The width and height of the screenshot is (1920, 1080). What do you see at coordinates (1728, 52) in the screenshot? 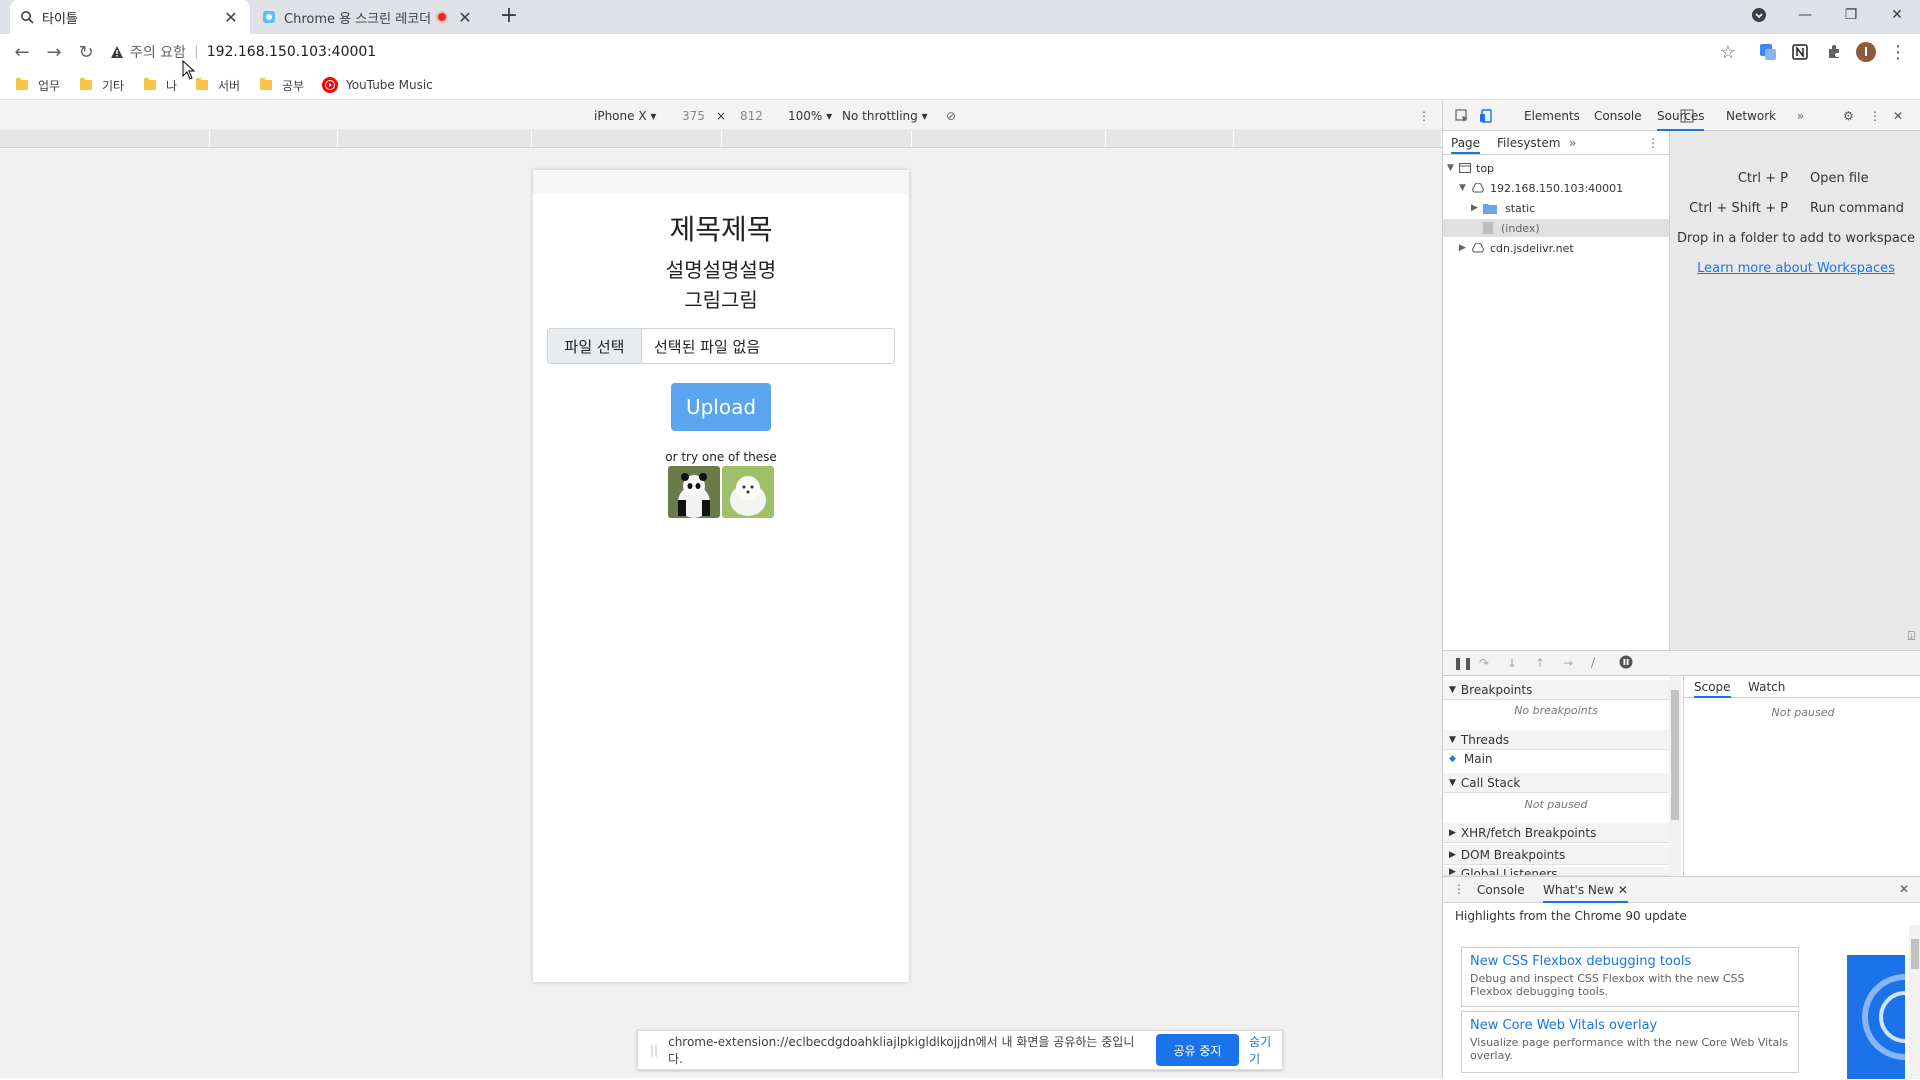
I see `bookmark-star-icon: ☆` at bounding box center [1728, 52].